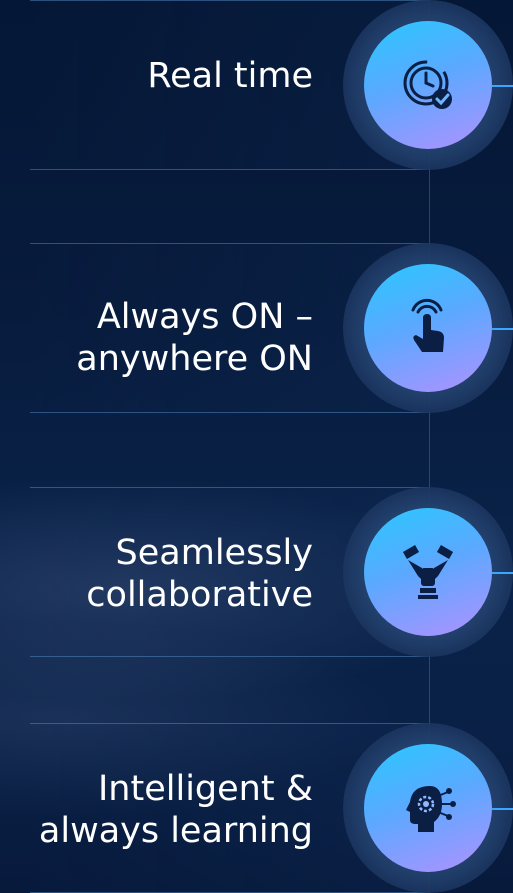  Describe the element at coordinates (428, 85) in the screenshot. I see `realtime-clock-check-icon` at that location.